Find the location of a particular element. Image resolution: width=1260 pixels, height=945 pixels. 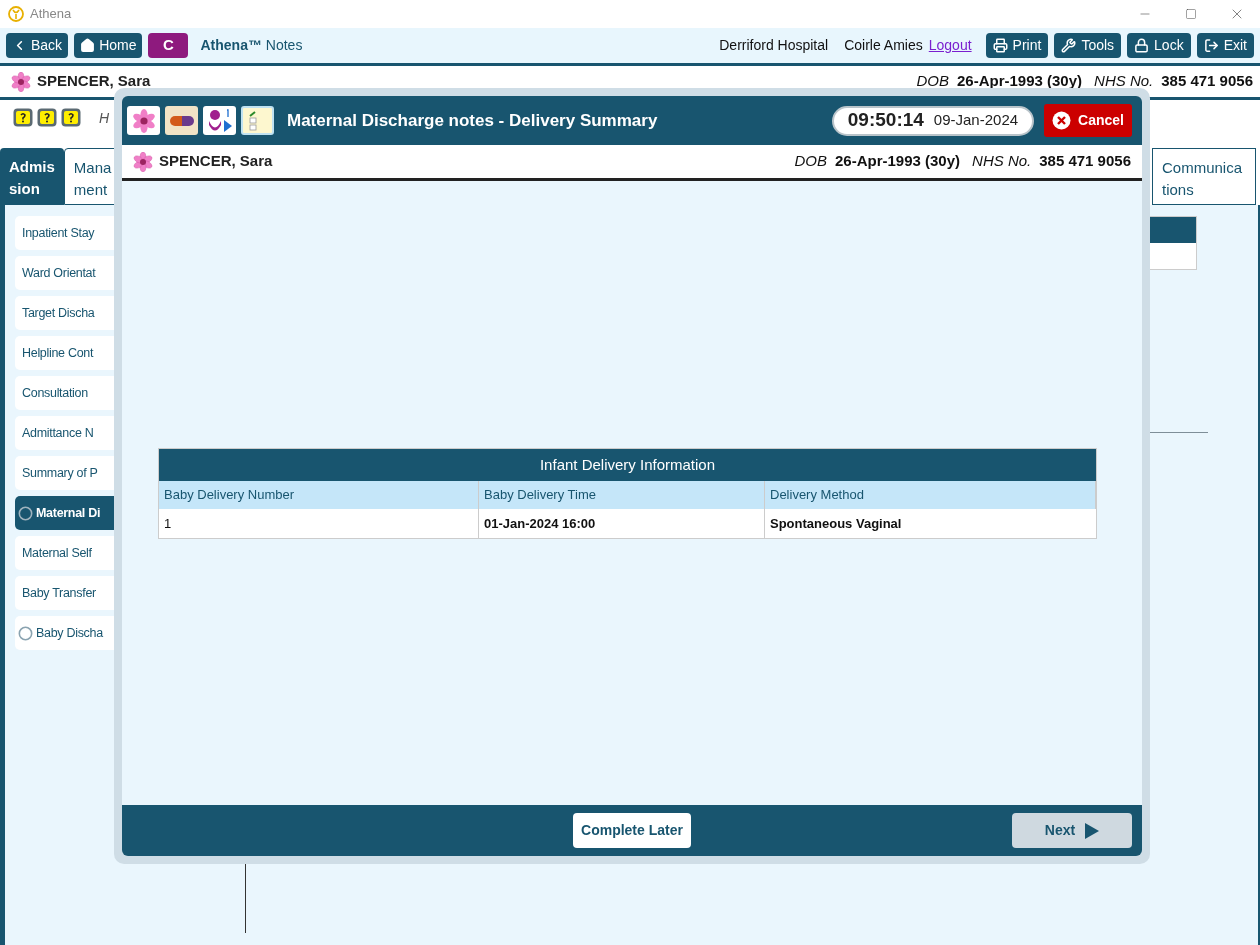

page-heading: H is located at coordinates (104, 118).